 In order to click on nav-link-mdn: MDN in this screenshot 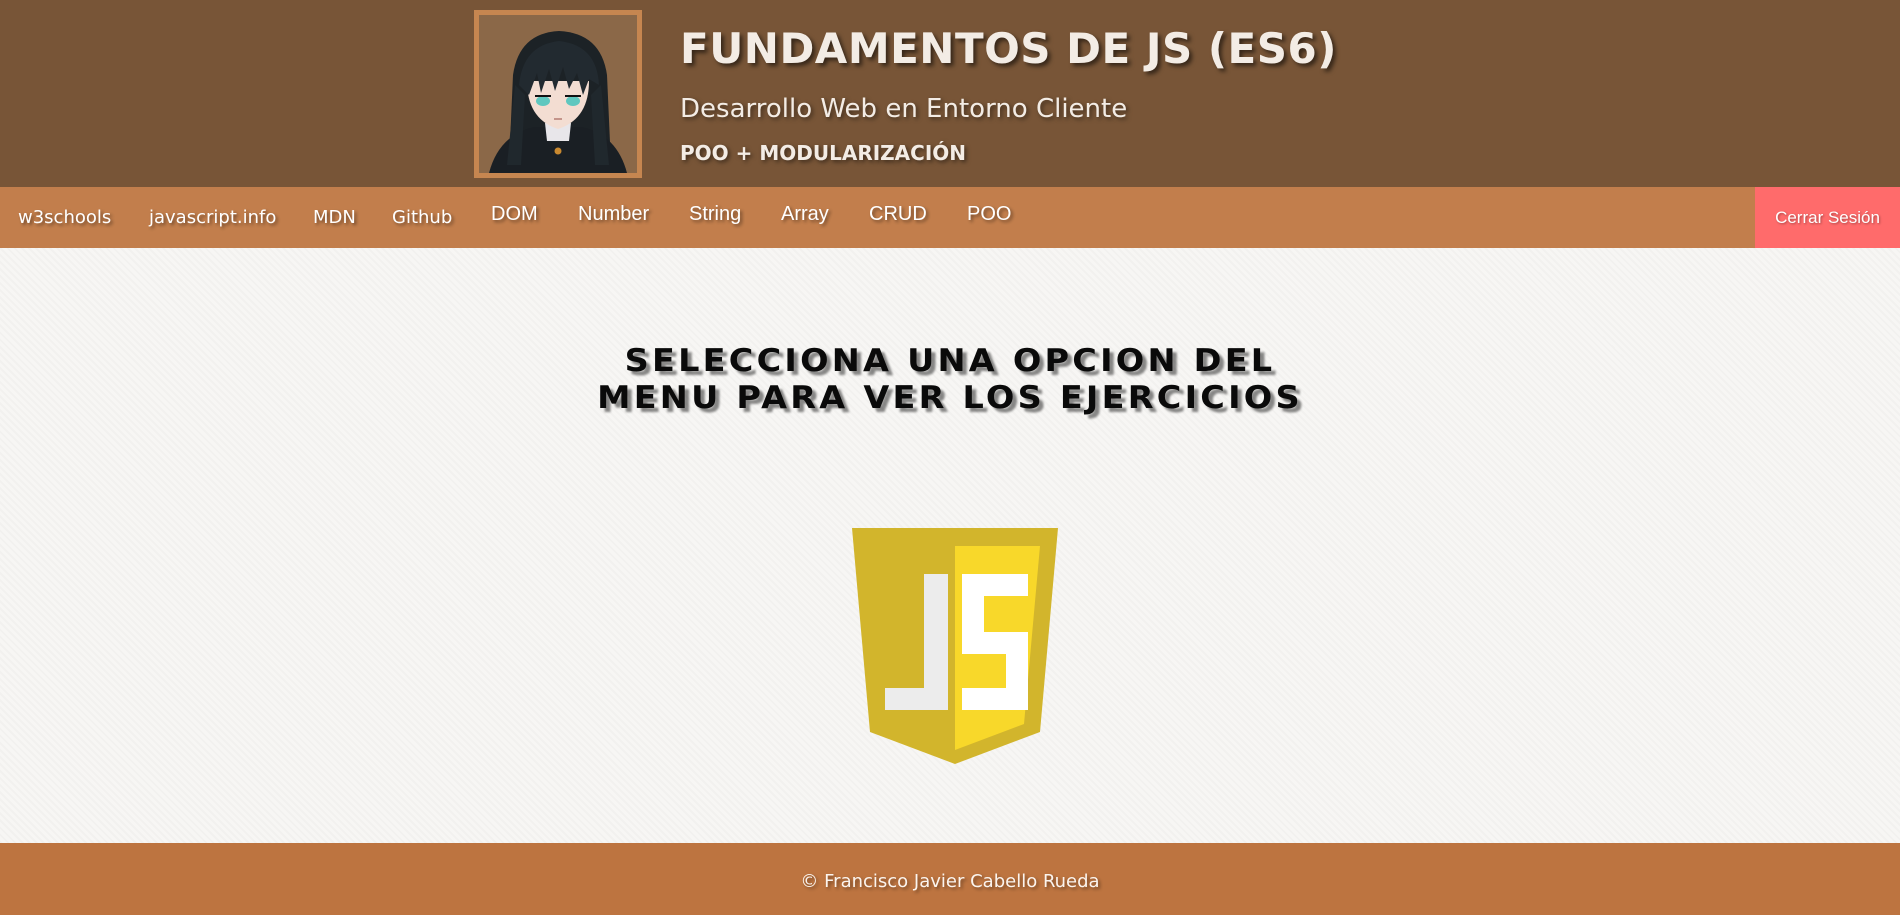, I will do `click(334, 217)`.